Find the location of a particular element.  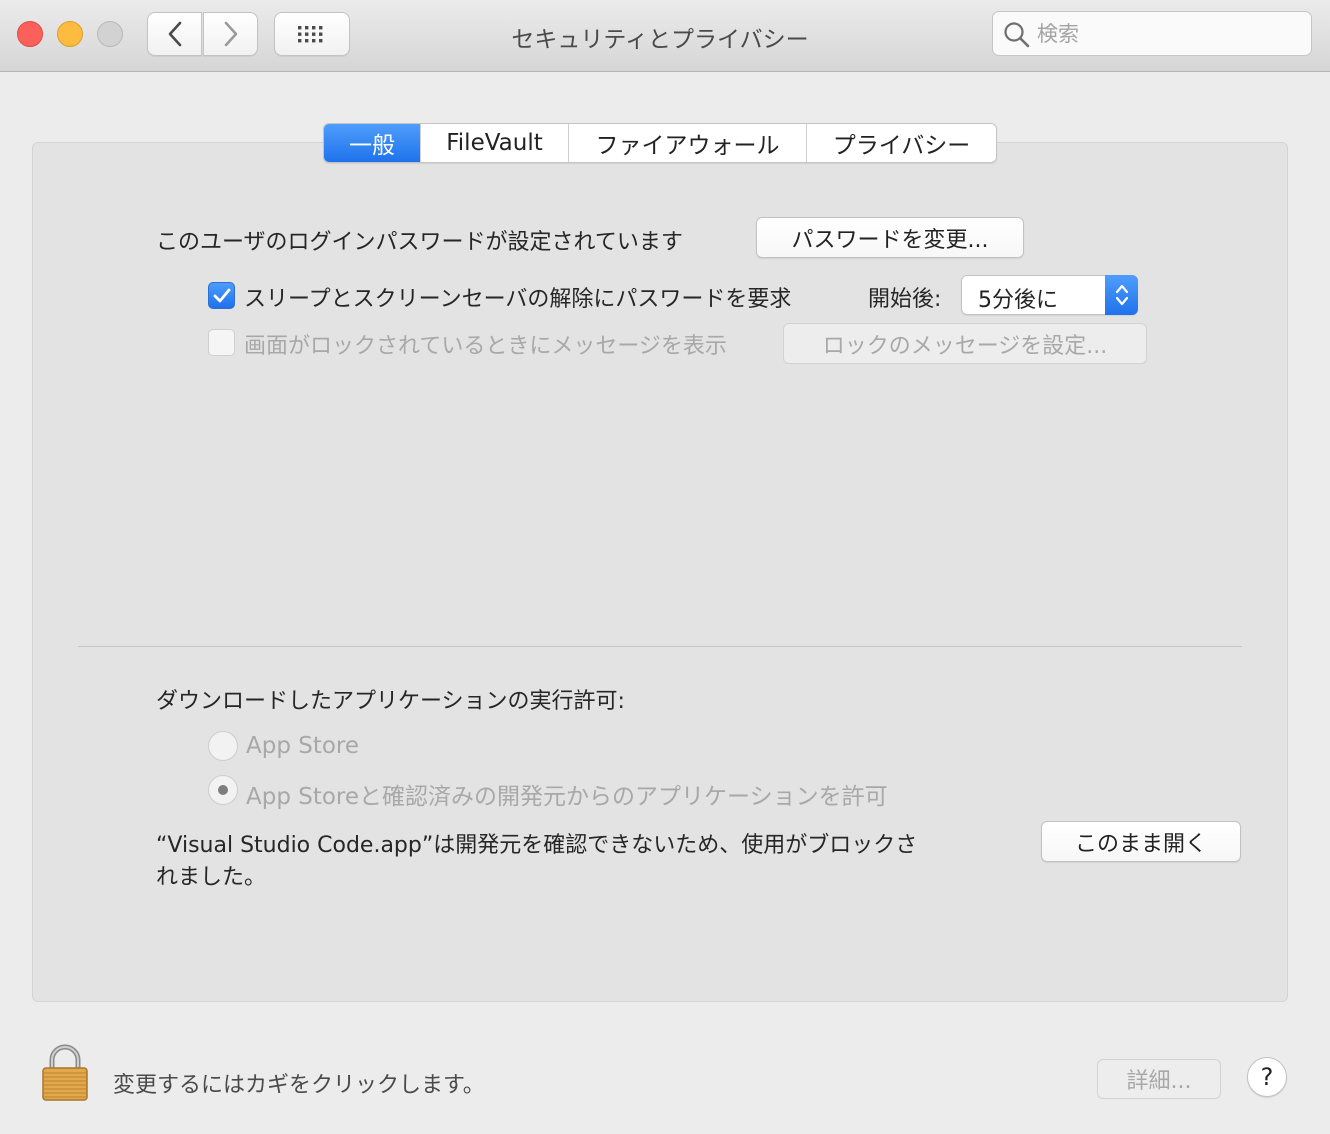

chevron-left-icon is located at coordinates (174, 34).